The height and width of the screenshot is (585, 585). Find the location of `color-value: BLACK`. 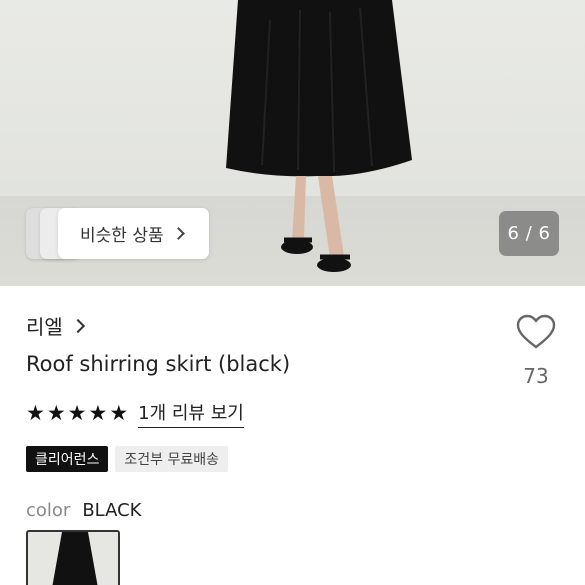

color-value: BLACK is located at coordinates (112, 510).